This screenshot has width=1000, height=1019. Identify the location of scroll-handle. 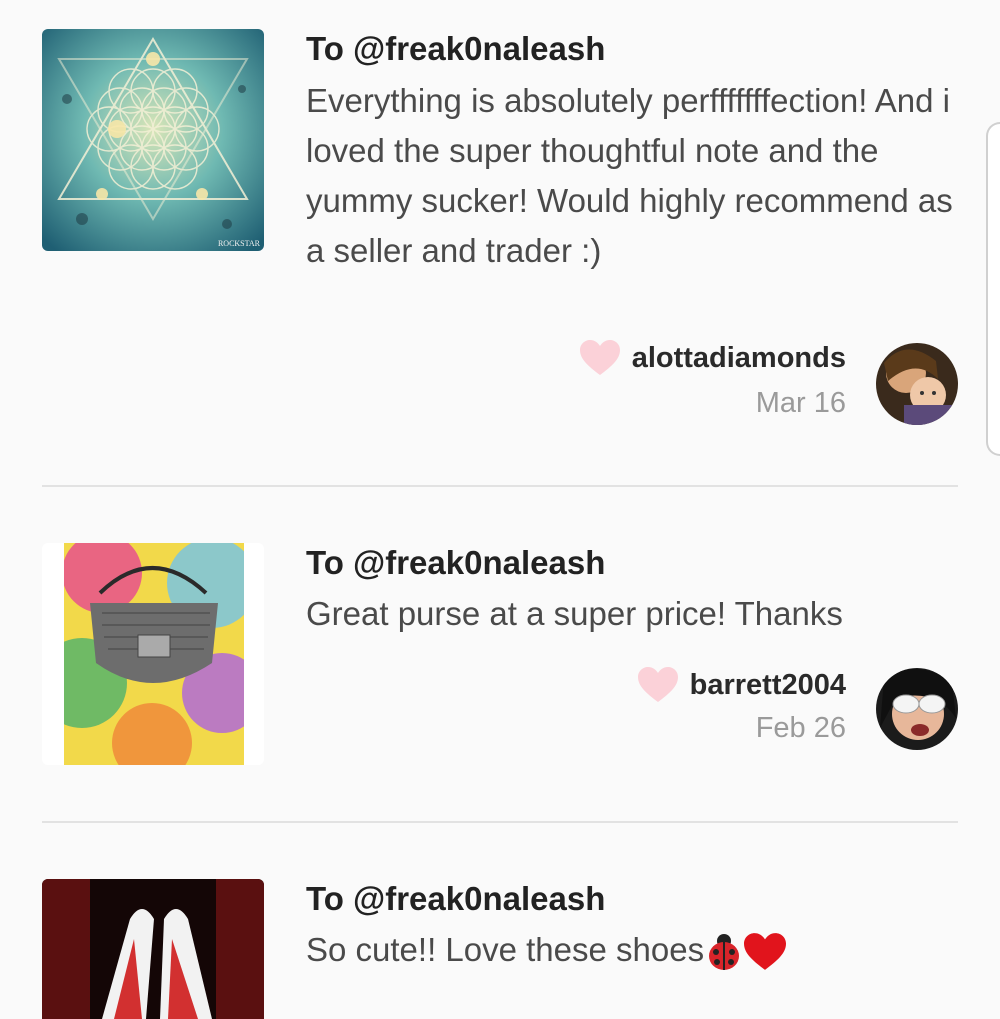
(993, 289).